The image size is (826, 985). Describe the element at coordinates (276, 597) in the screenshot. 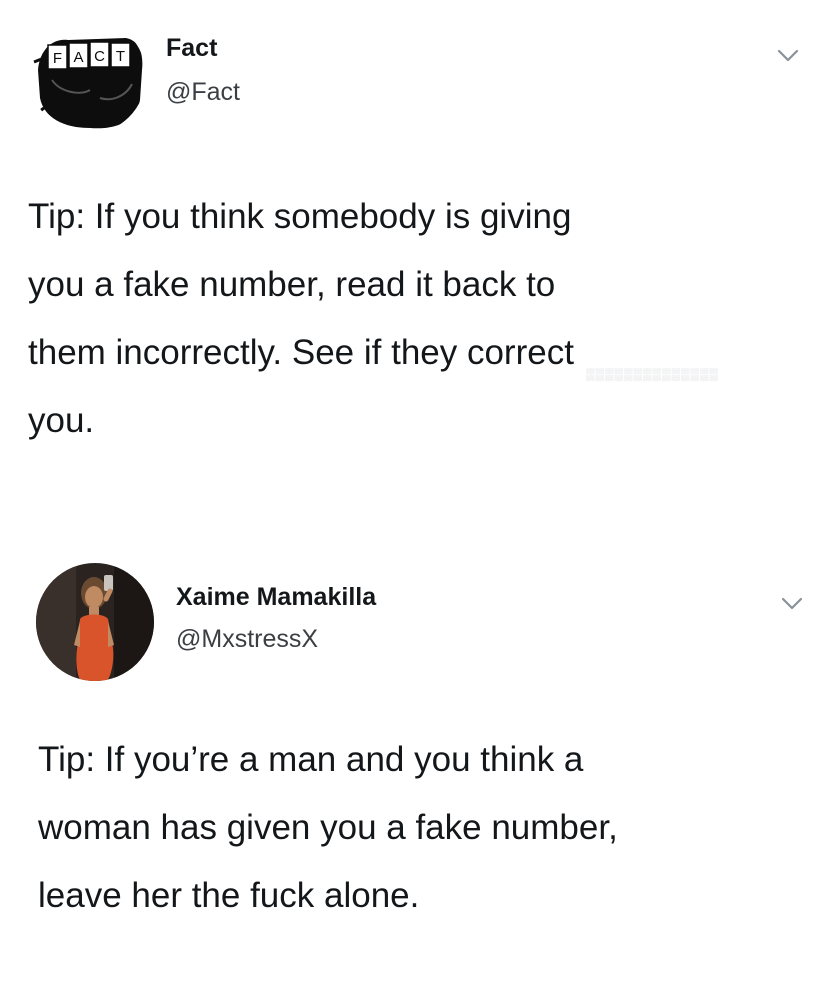

I see `display-name: Xaime Mamakilla` at that location.